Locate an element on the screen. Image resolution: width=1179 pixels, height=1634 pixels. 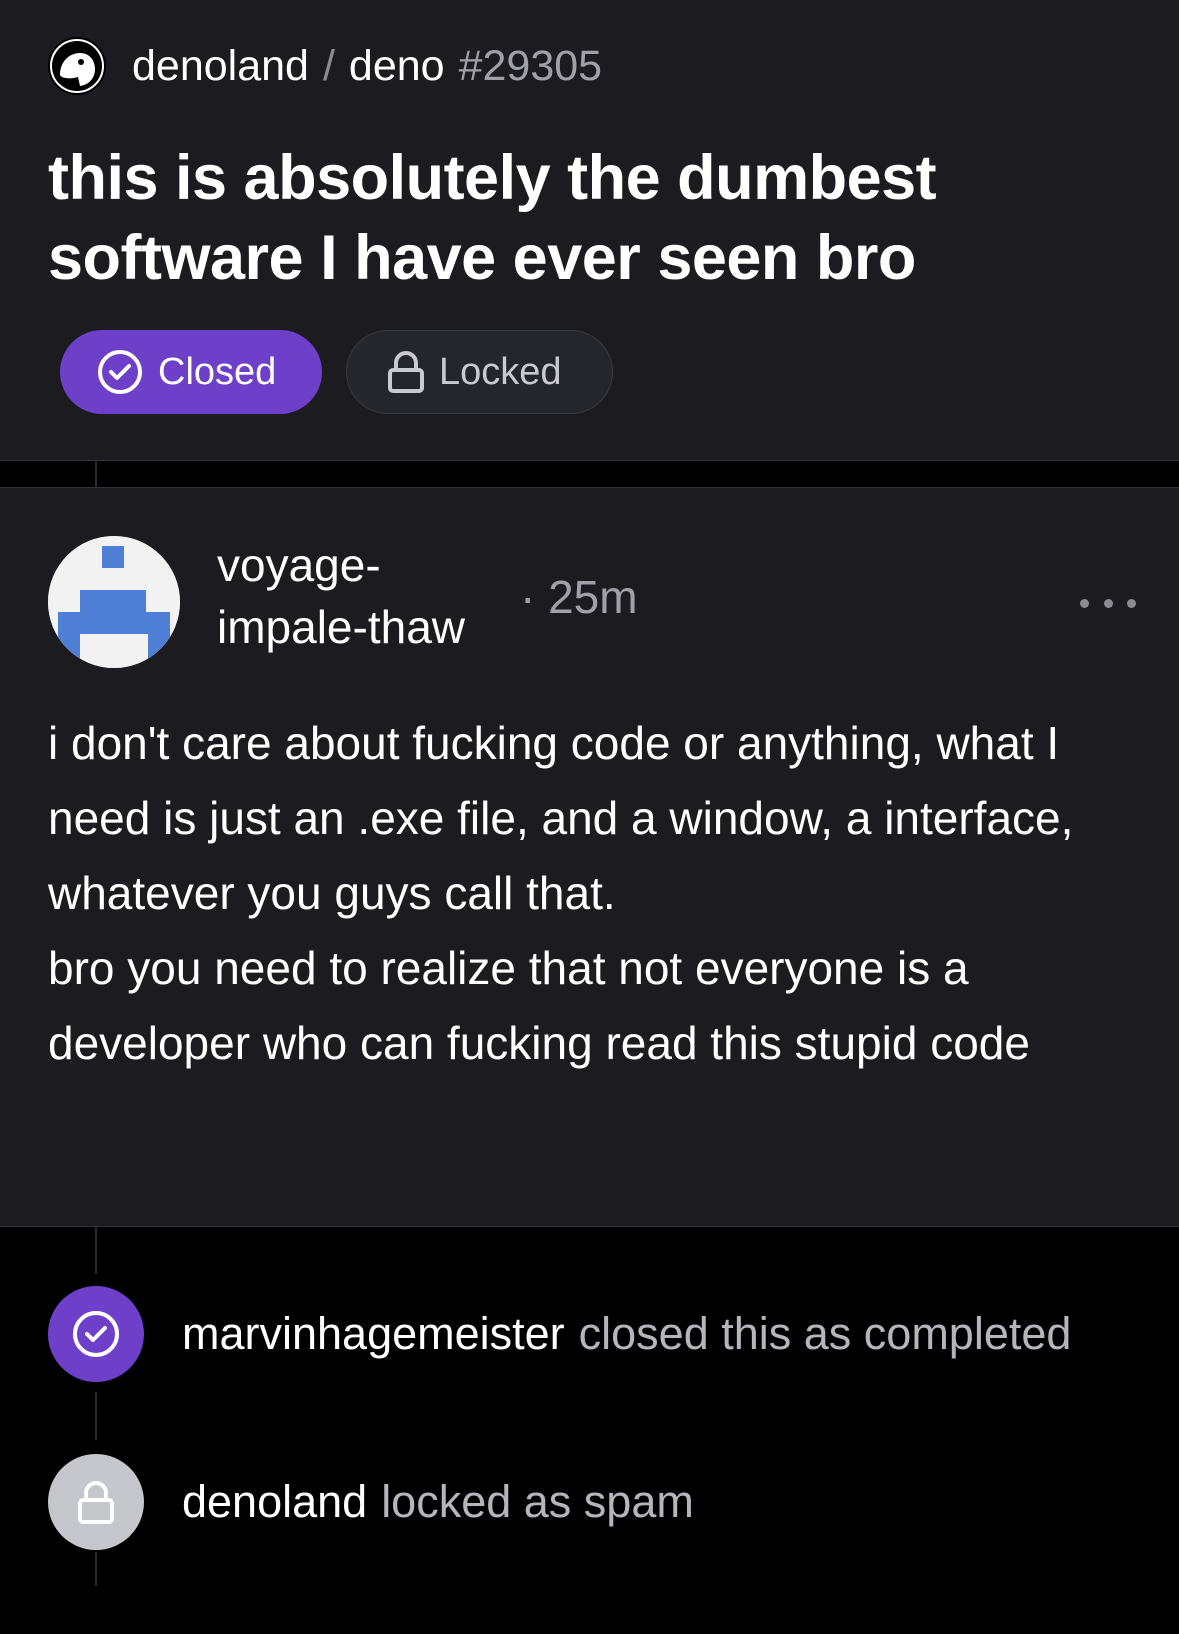
author-name-line1: voyage- is located at coordinates (299, 565).